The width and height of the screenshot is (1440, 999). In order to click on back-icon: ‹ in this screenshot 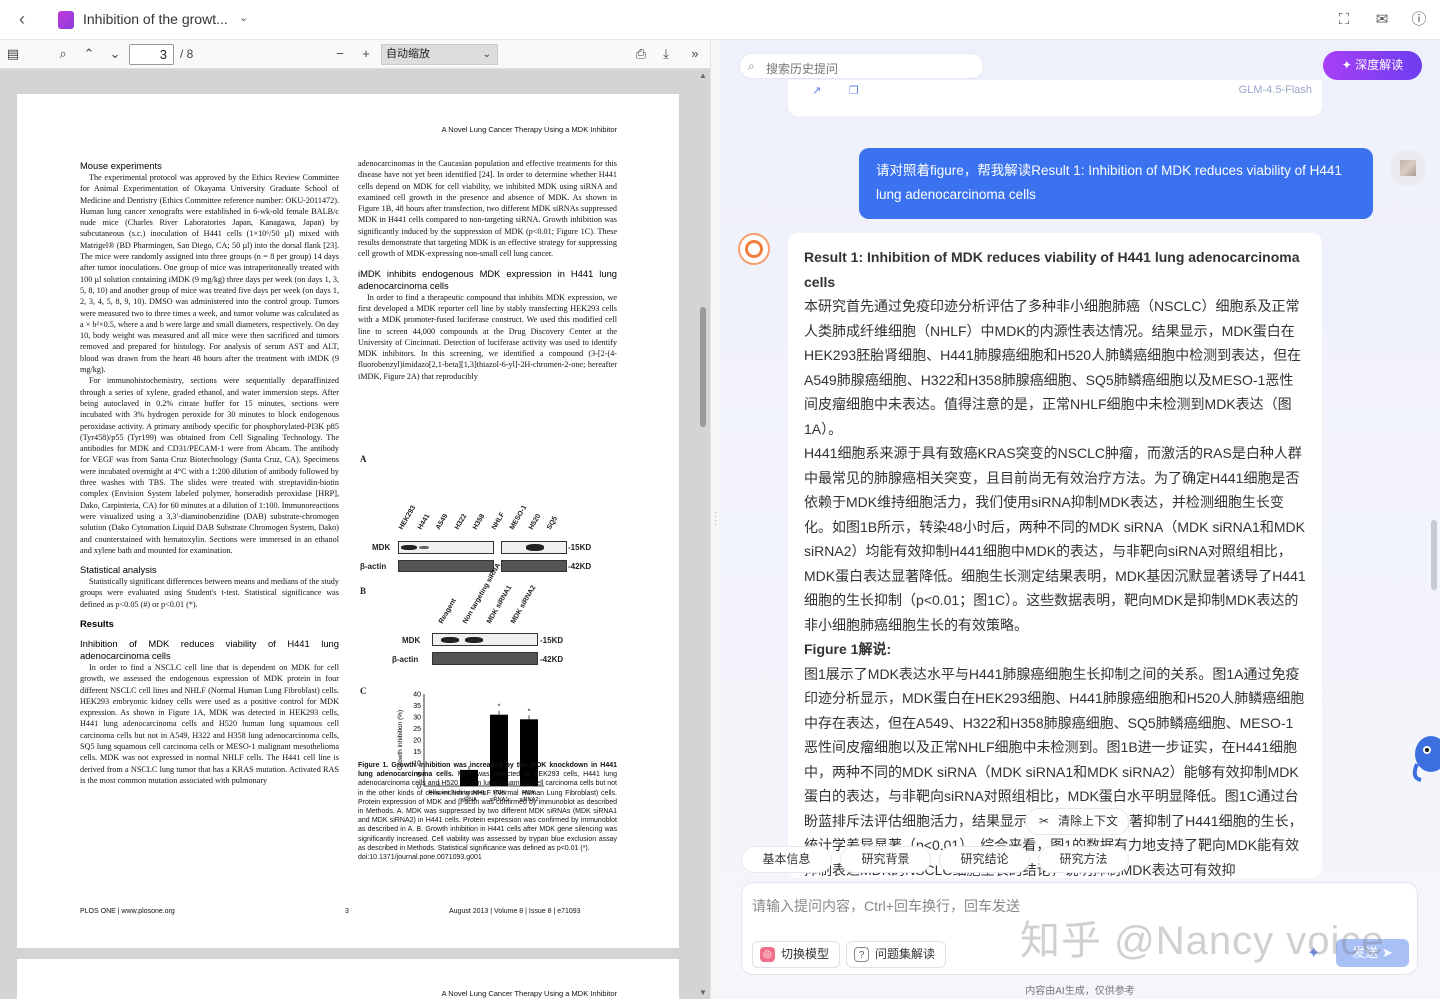, I will do `click(22, 19)`.